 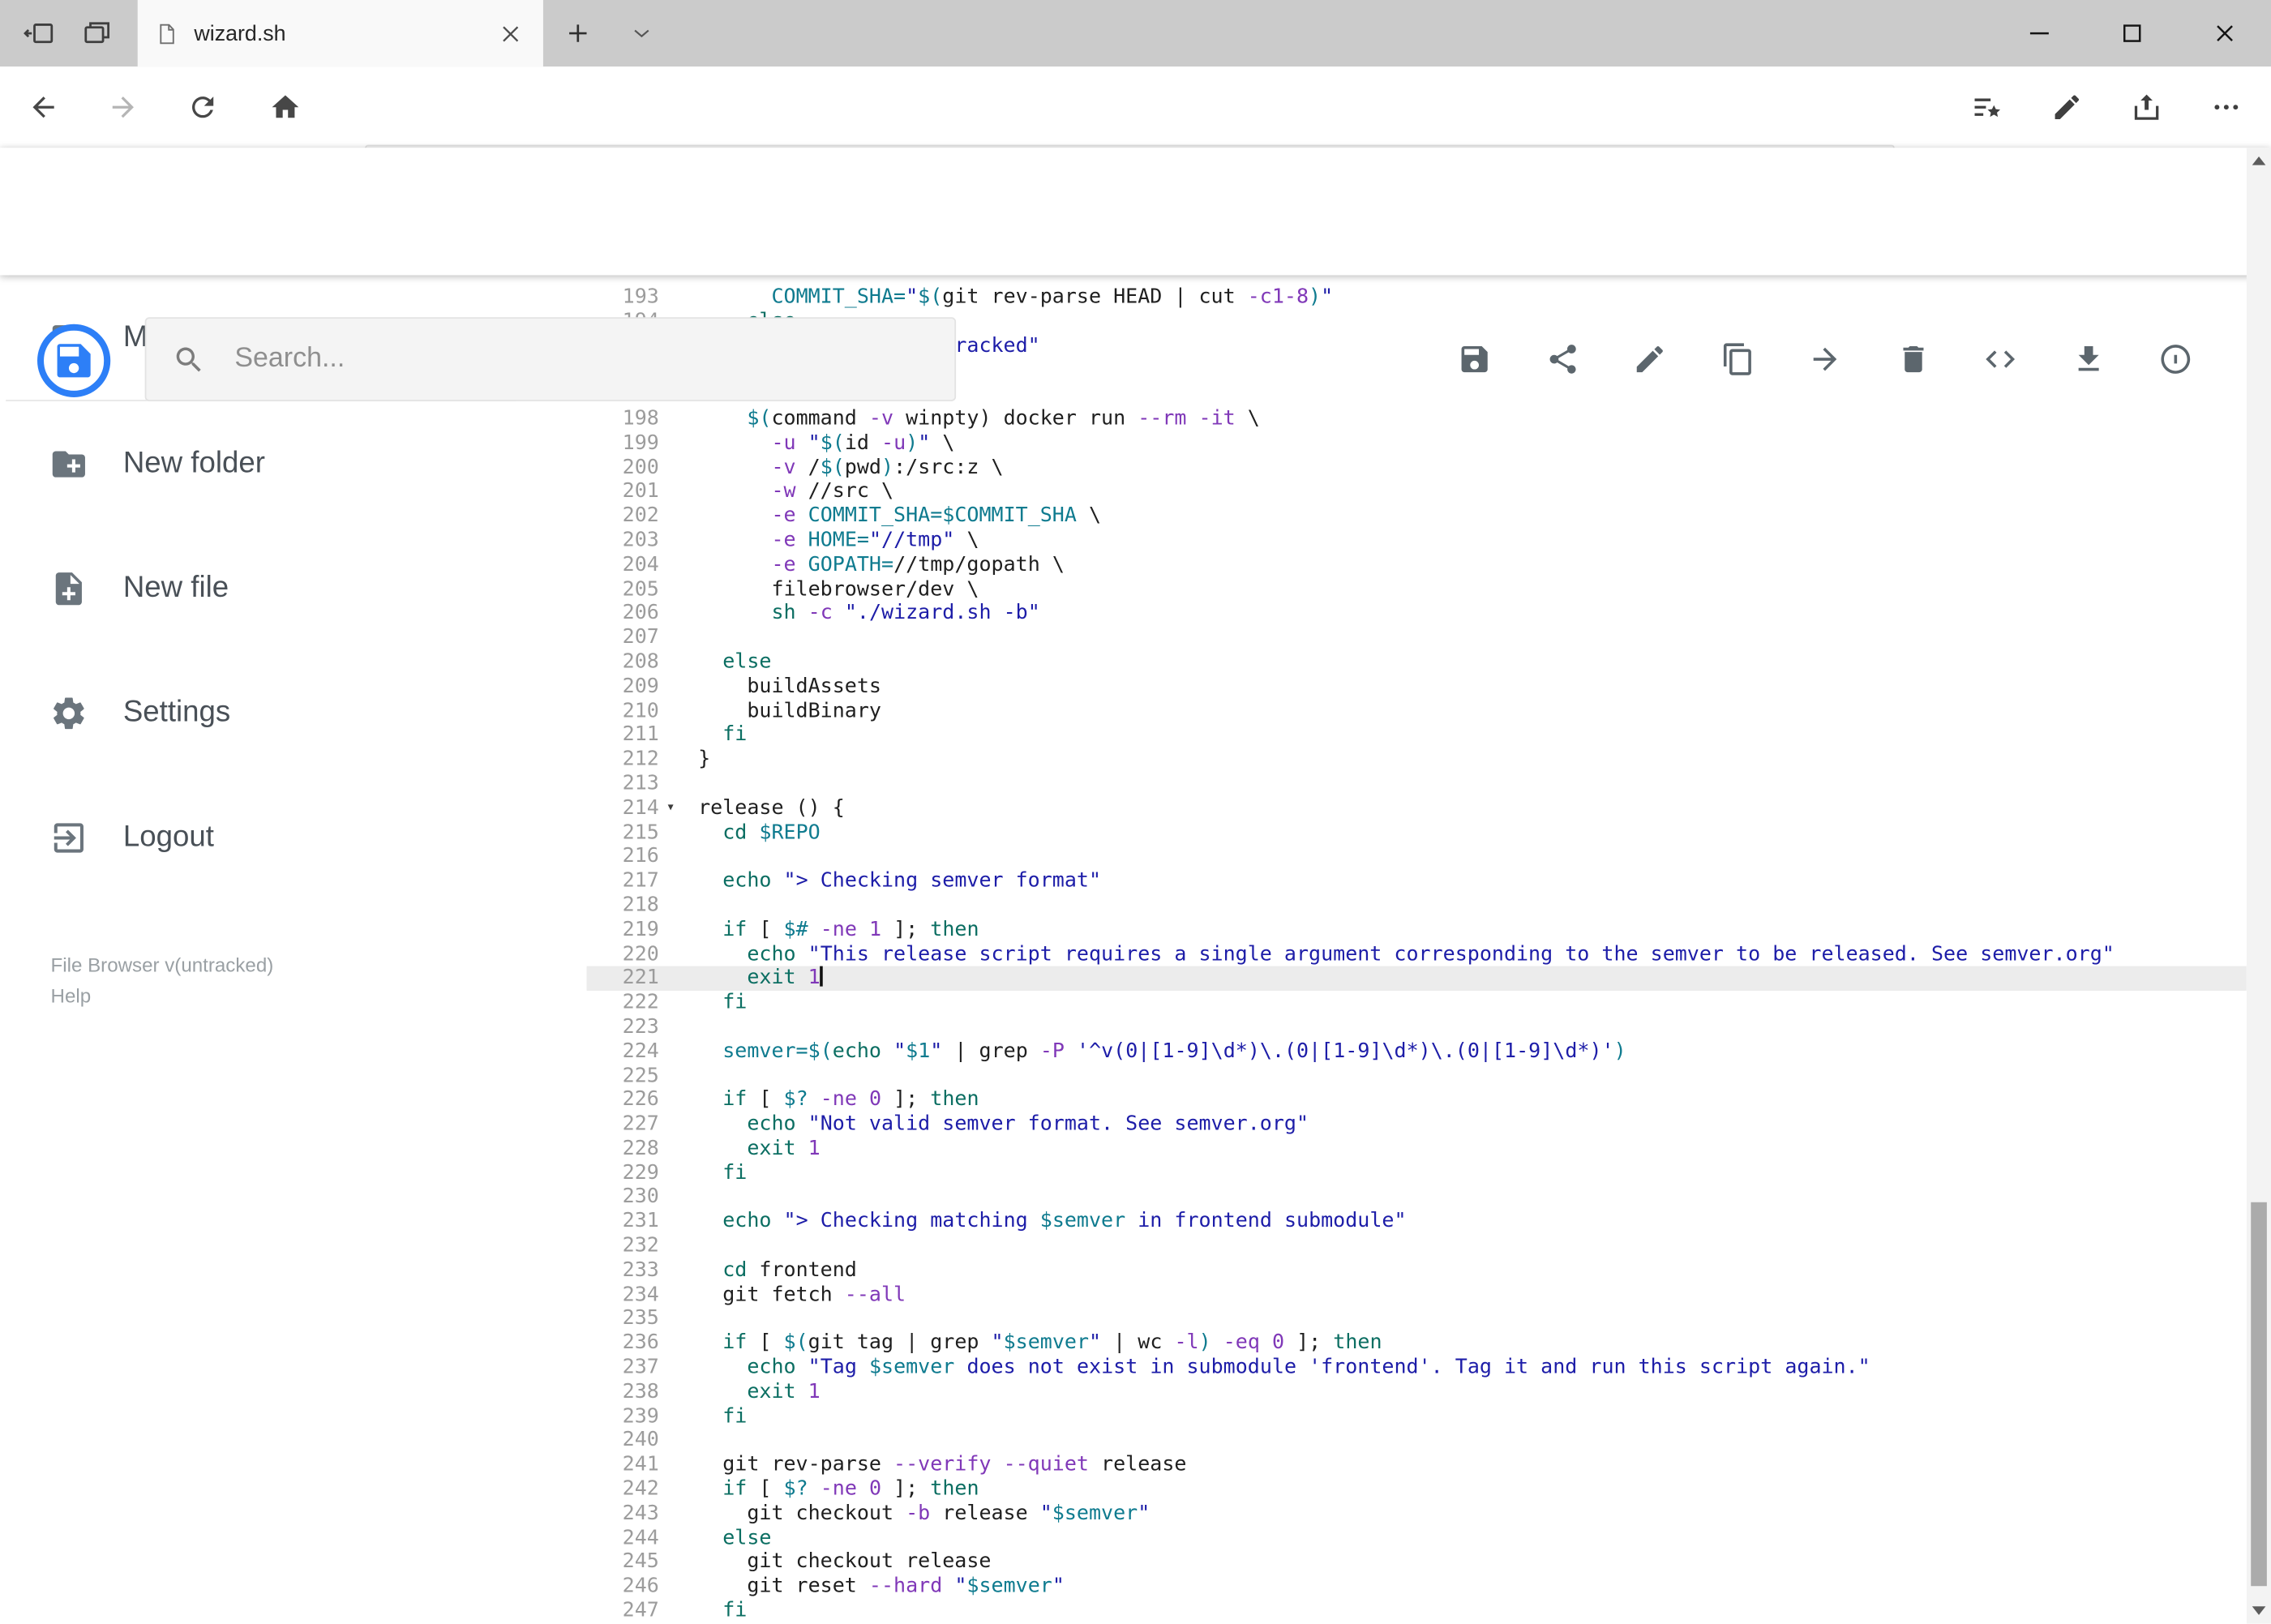 I want to click on tab-preview-button, so click(x=97, y=33).